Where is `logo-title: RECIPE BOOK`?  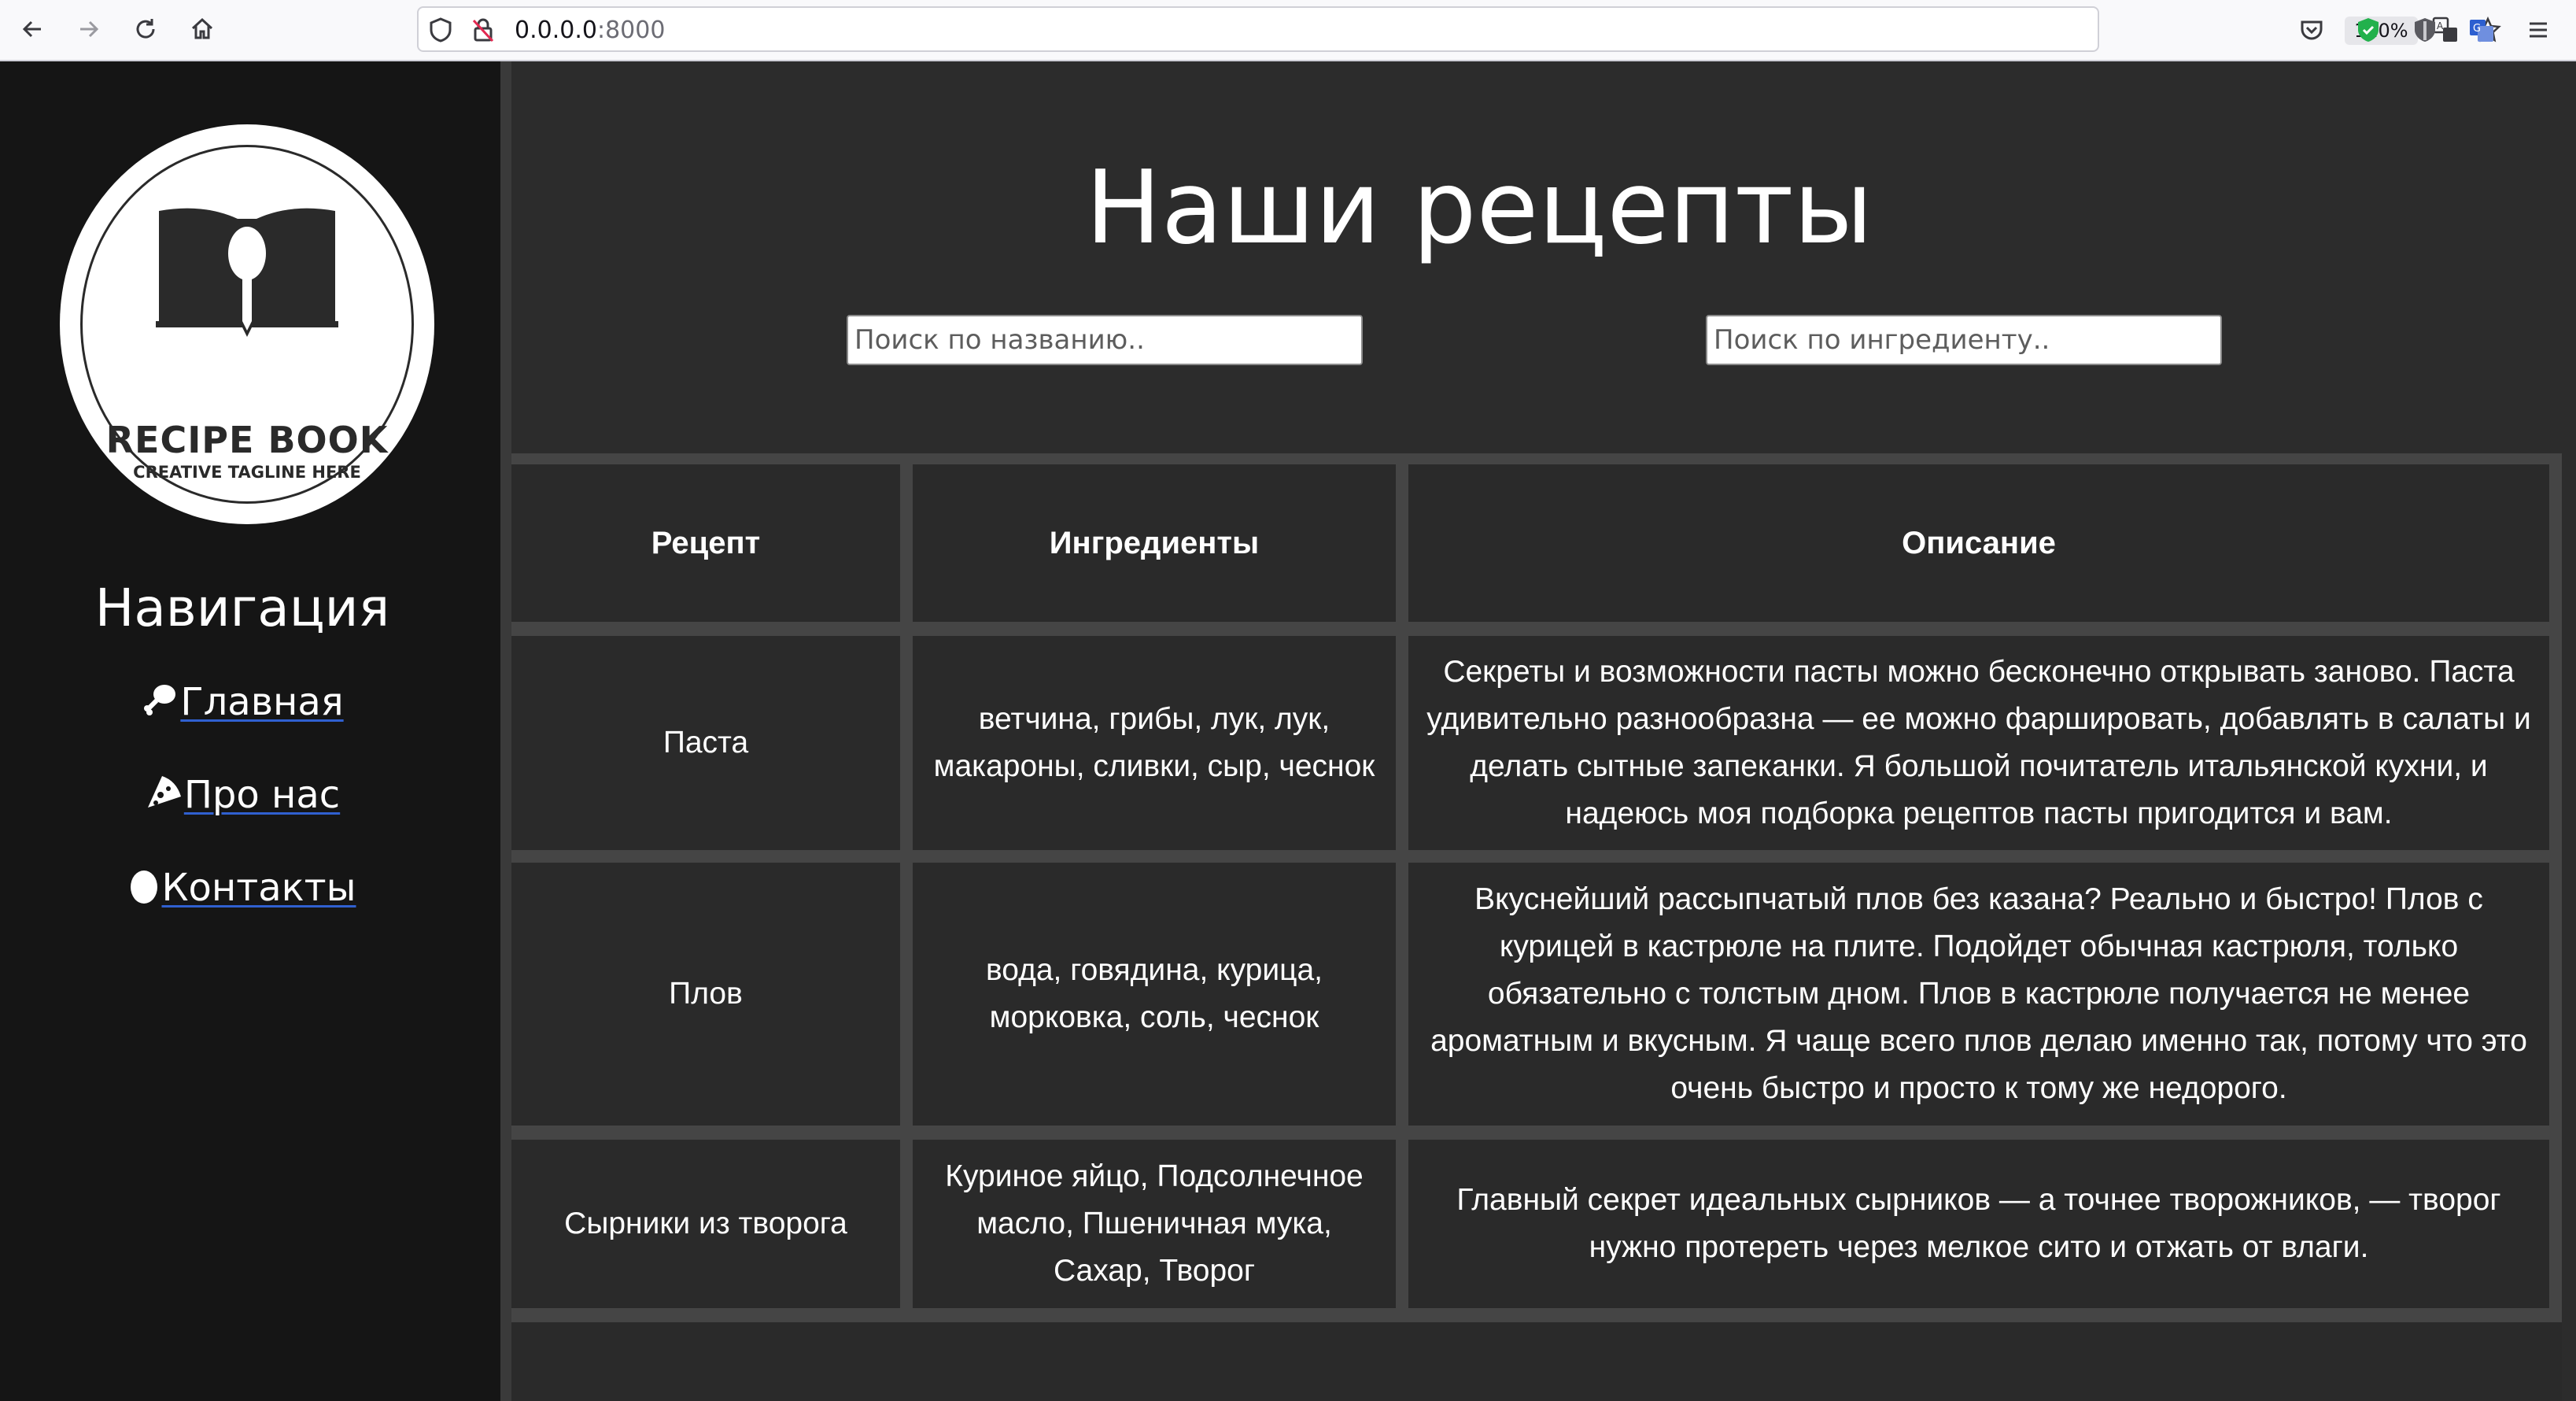 logo-title: RECIPE BOOK is located at coordinates (247, 440).